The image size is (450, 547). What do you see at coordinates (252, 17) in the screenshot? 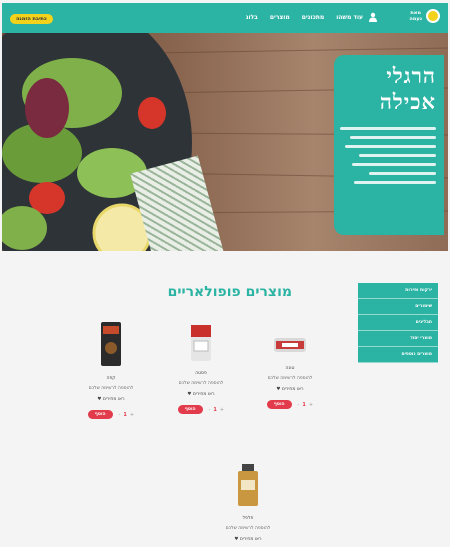
I see `nav-item-blog: בלוג` at bounding box center [252, 17].